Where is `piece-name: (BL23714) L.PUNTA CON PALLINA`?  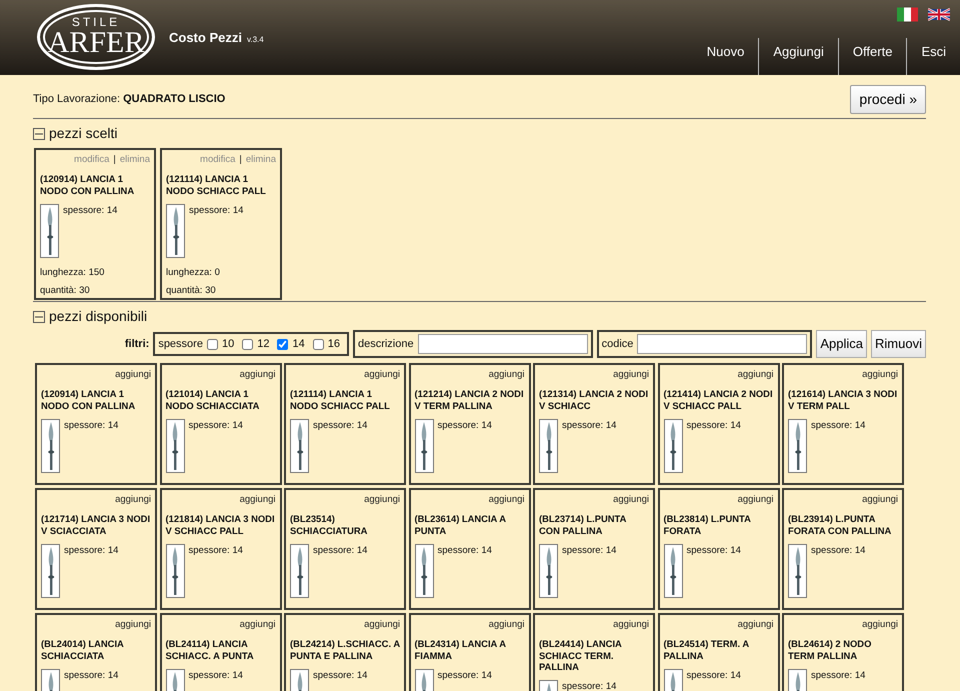
piece-name: (BL23714) L.PUNTA CON PALLINA is located at coordinates (583, 524).